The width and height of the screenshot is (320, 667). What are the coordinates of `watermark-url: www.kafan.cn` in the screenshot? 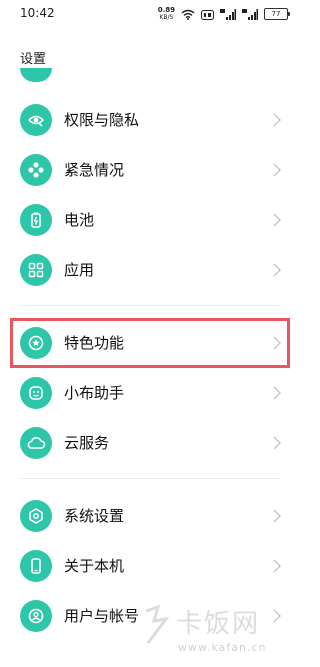 It's located at (222, 647).